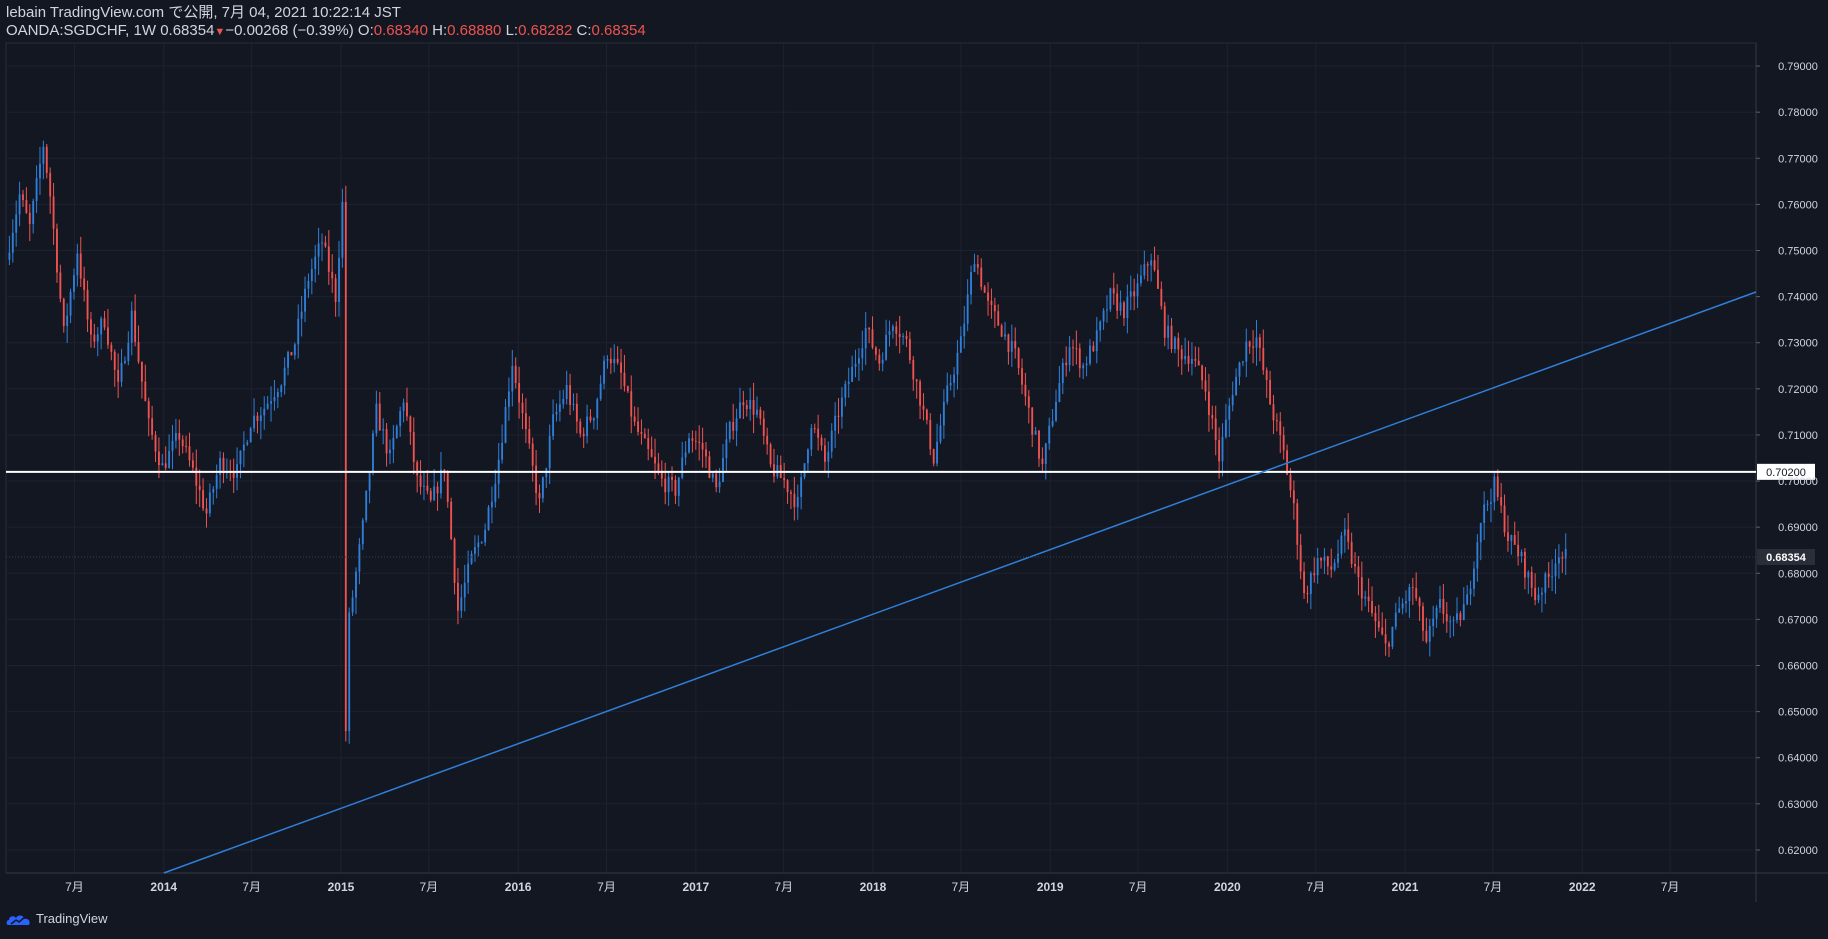 The image size is (1828, 939). Describe the element at coordinates (19, 919) in the screenshot. I see `tradingview-cloud-icon` at that location.